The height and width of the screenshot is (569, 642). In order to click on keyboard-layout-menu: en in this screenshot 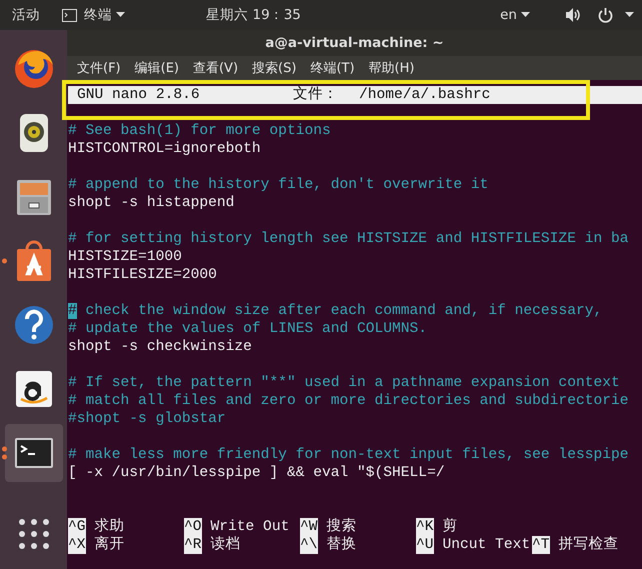, I will do `click(515, 15)`.